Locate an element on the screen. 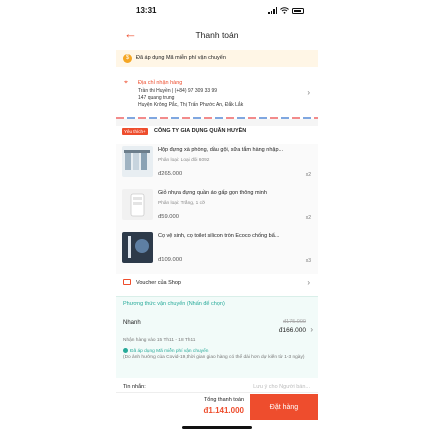 This screenshot has width=434, height=434. shop-voucher-label: Voucher của Shop is located at coordinates (158, 283).